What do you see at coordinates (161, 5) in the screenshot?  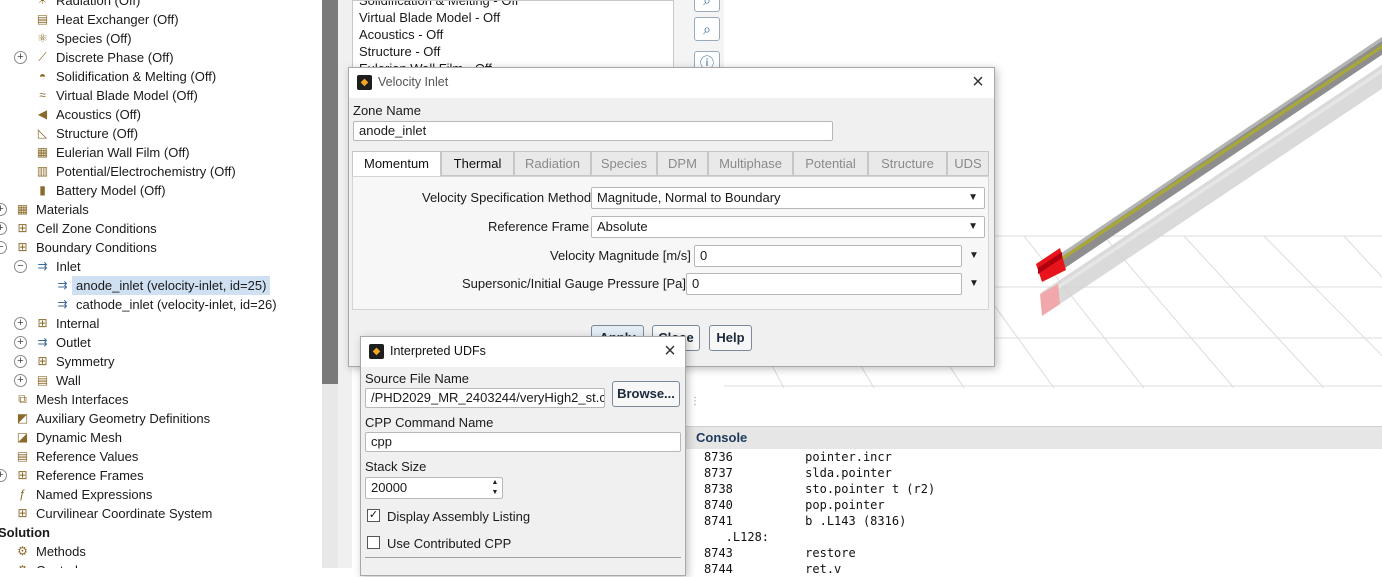 I see `tree-item: ☀ Radiation (Off)` at bounding box center [161, 5].